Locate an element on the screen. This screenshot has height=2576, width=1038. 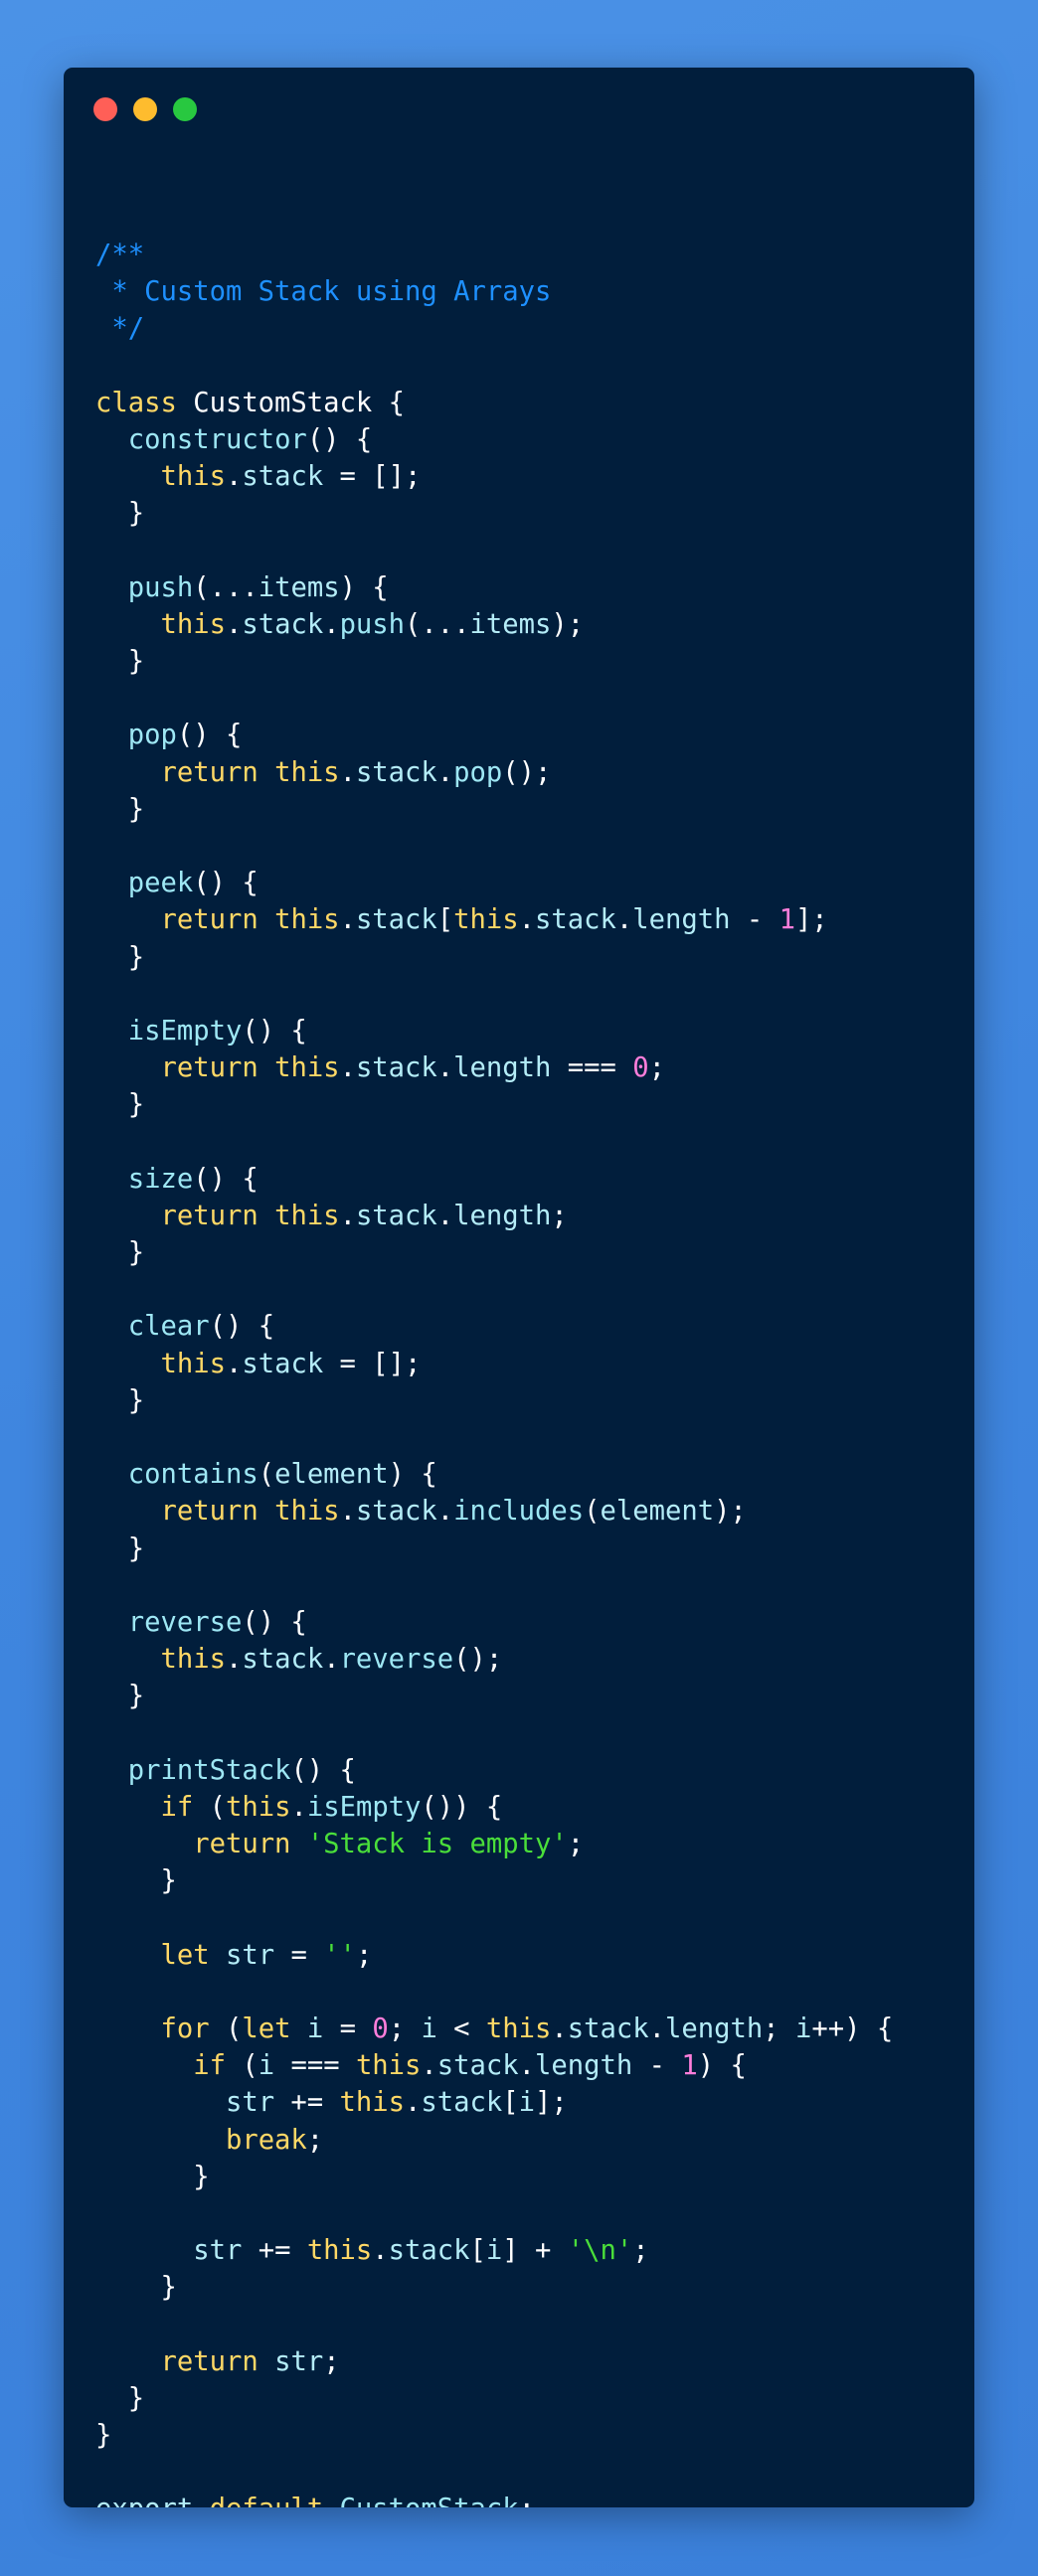
maximize-window-icon is located at coordinates (185, 109).